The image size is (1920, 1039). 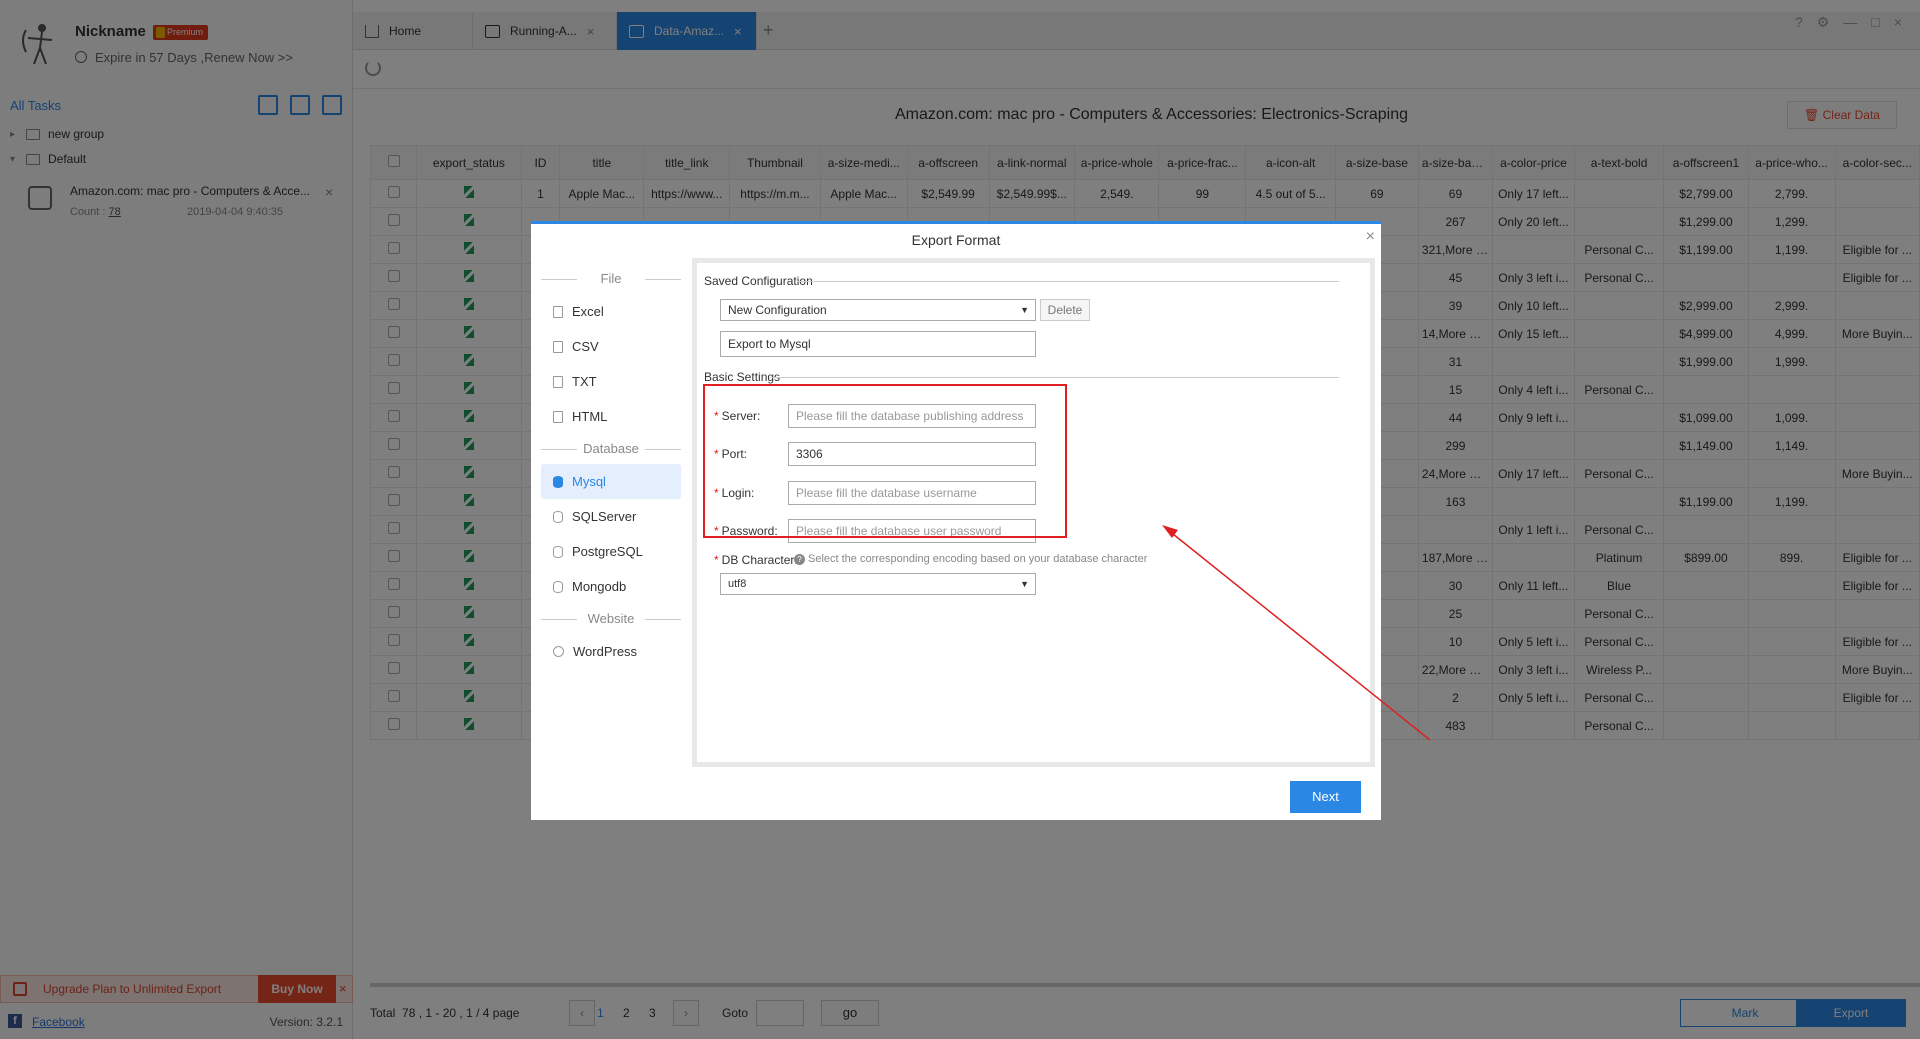 What do you see at coordinates (1022, 377) in the screenshot?
I see `basic-settings-heading: Basic Settings` at bounding box center [1022, 377].